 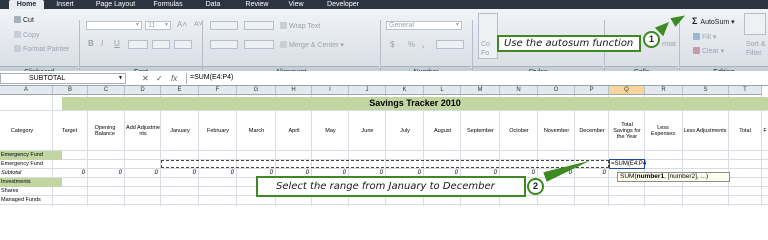 What do you see at coordinates (708, 51) in the screenshot?
I see `clear-button: Clear ▾` at bounding box center [708, 51].